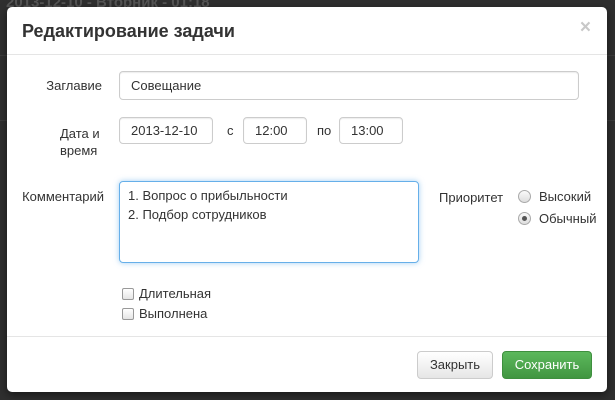 This screenshot has width=615, height=400. What do you see at coordinates (371, 130) in the screenshot?
I see `end-time-input: 13:00` at bounding box center [371, 130].